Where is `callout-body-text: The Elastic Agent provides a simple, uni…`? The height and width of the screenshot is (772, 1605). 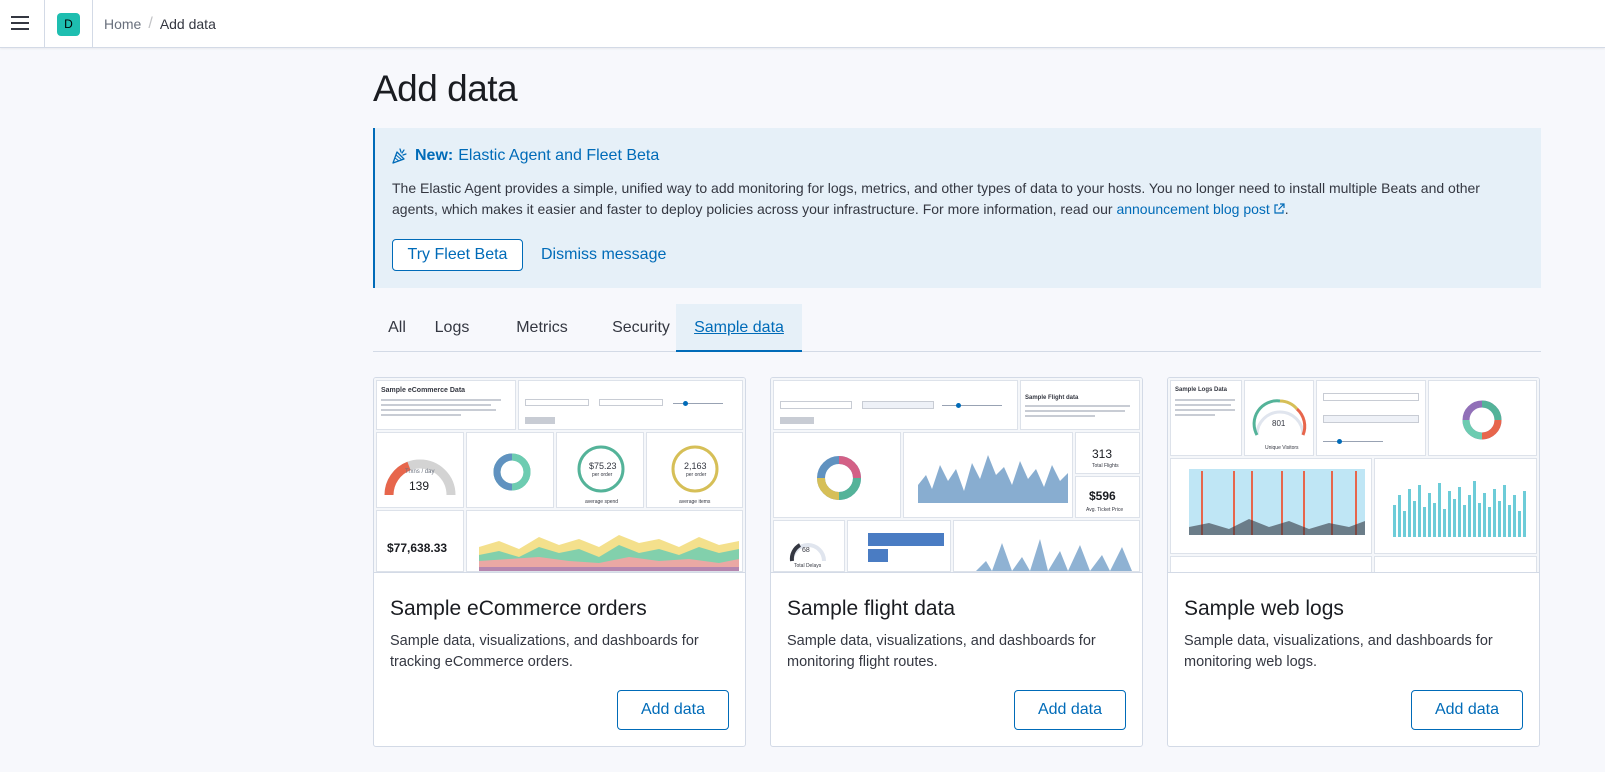 callout-body-text: The Elastic Agent provides a simple, uni… is located at coordinates (936, 198).